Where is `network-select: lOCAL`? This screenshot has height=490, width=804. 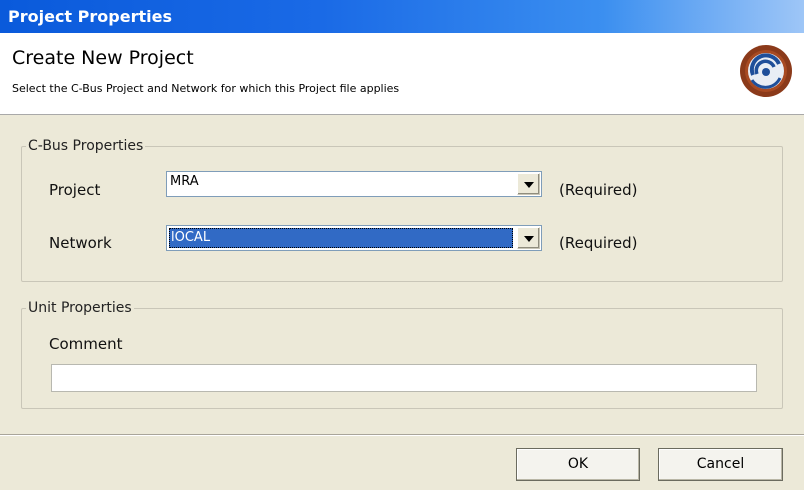
network-select: lOCAL is located at coordinates (354, 238).